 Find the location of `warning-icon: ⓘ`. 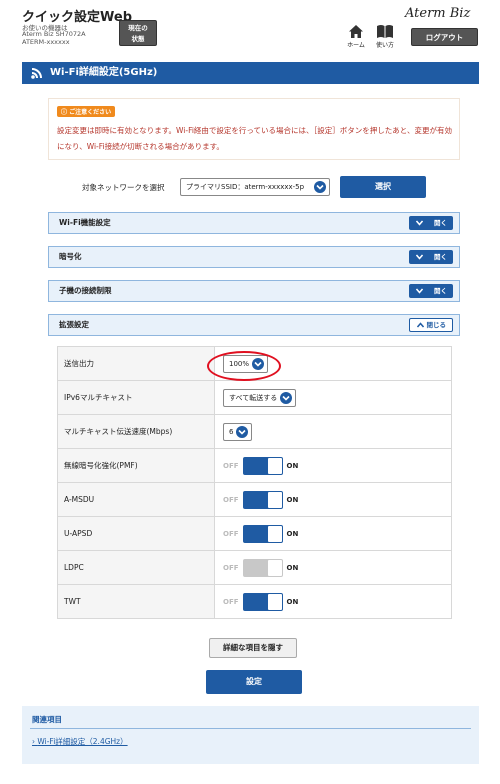

warning-icon: ⓘ is located at coordinates (64, 112).